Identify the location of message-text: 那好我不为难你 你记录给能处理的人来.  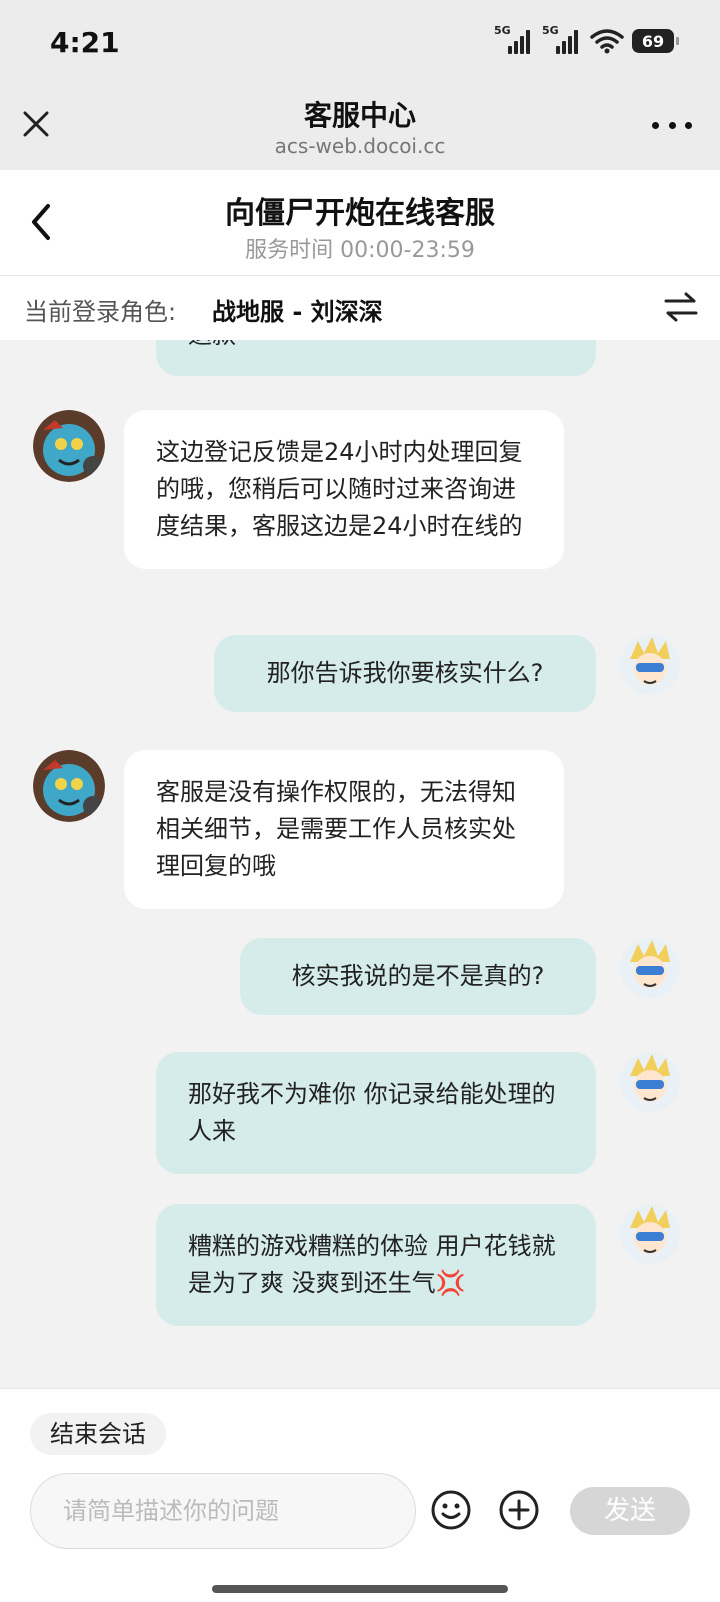
(372, 1112).